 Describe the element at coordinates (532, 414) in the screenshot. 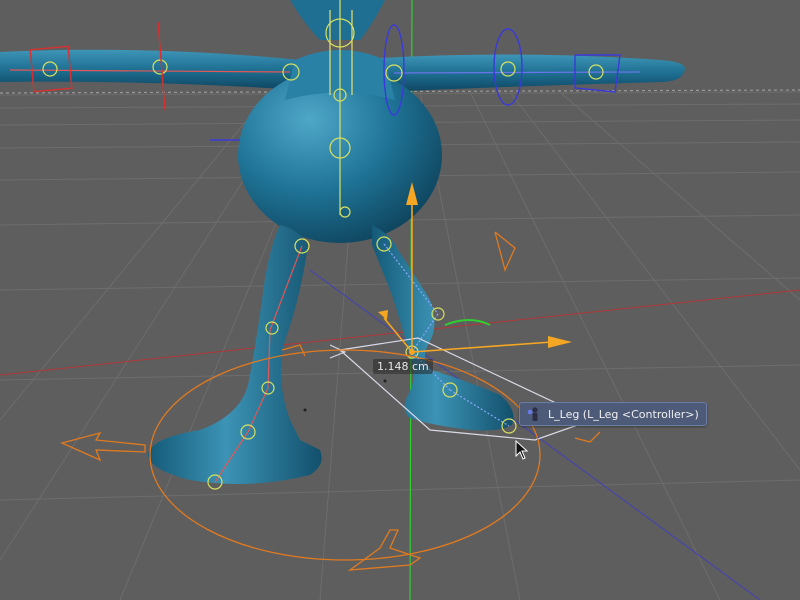

I see `character-joint-icon` at that location.